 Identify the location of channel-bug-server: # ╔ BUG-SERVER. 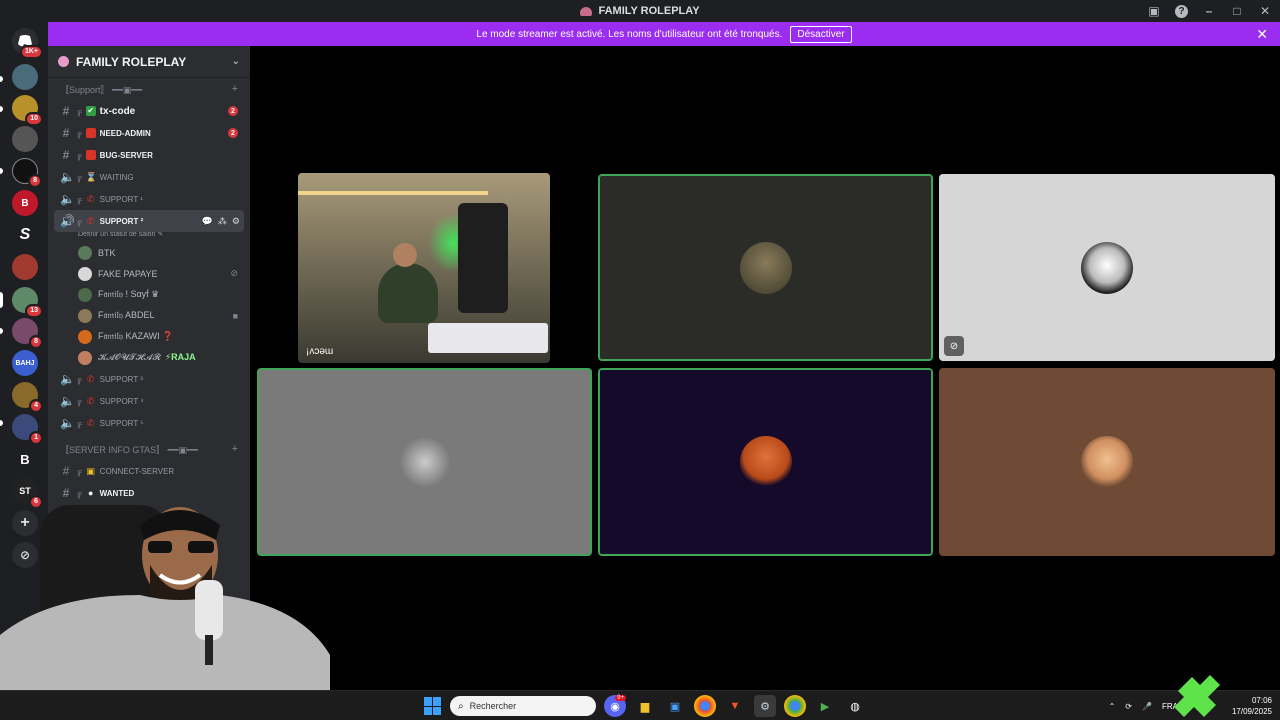
(149, 155).